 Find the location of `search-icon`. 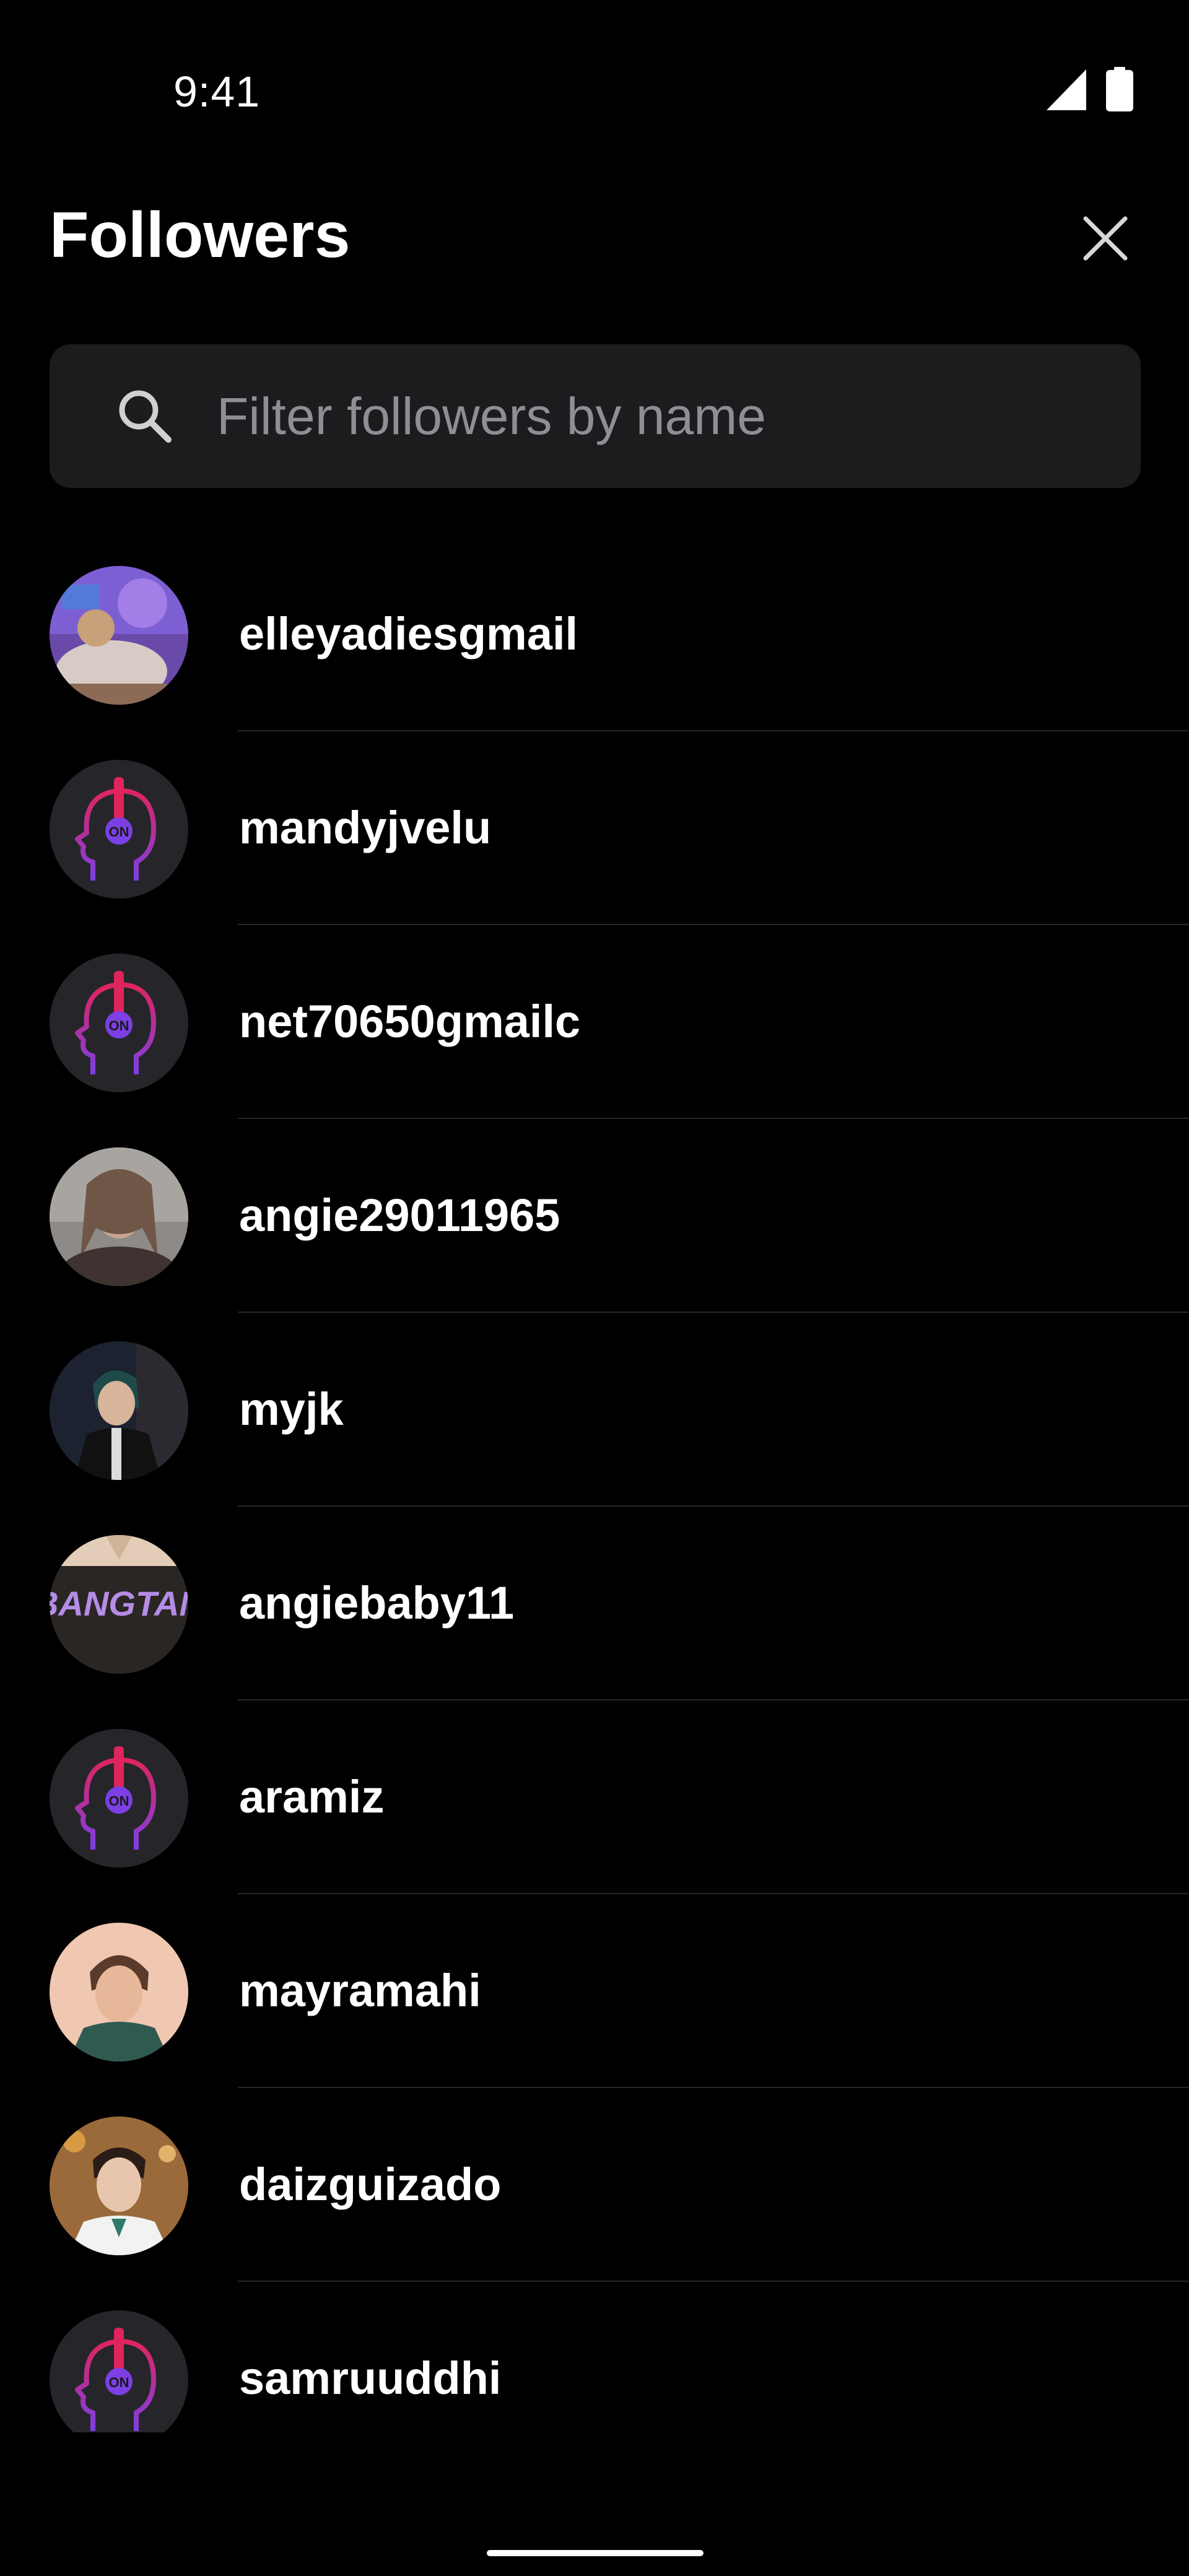

search-icon is located at coordinates (145, 416).